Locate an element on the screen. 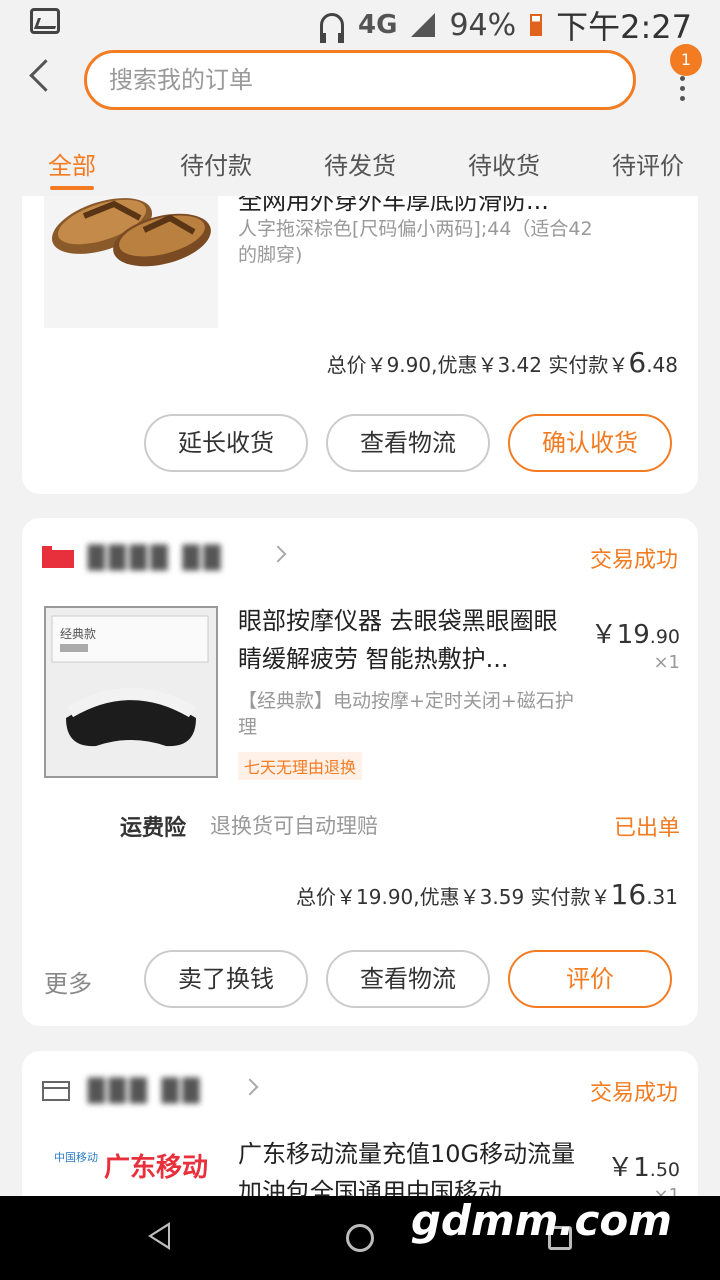 The image size is (720, 1280). tab-pending-review: 待评价 is located at coordinates (648, 158).